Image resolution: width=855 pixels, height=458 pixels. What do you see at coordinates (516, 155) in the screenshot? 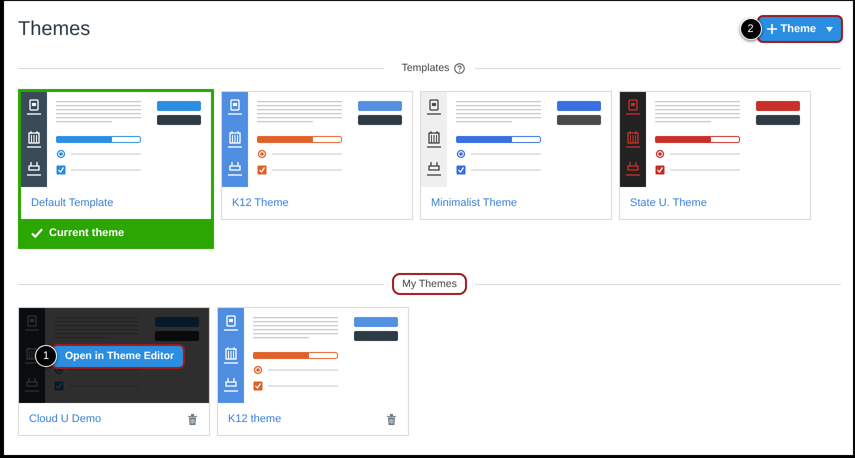
I see `theme-card: Minimalist Theme` at bounding box center [516, 155].